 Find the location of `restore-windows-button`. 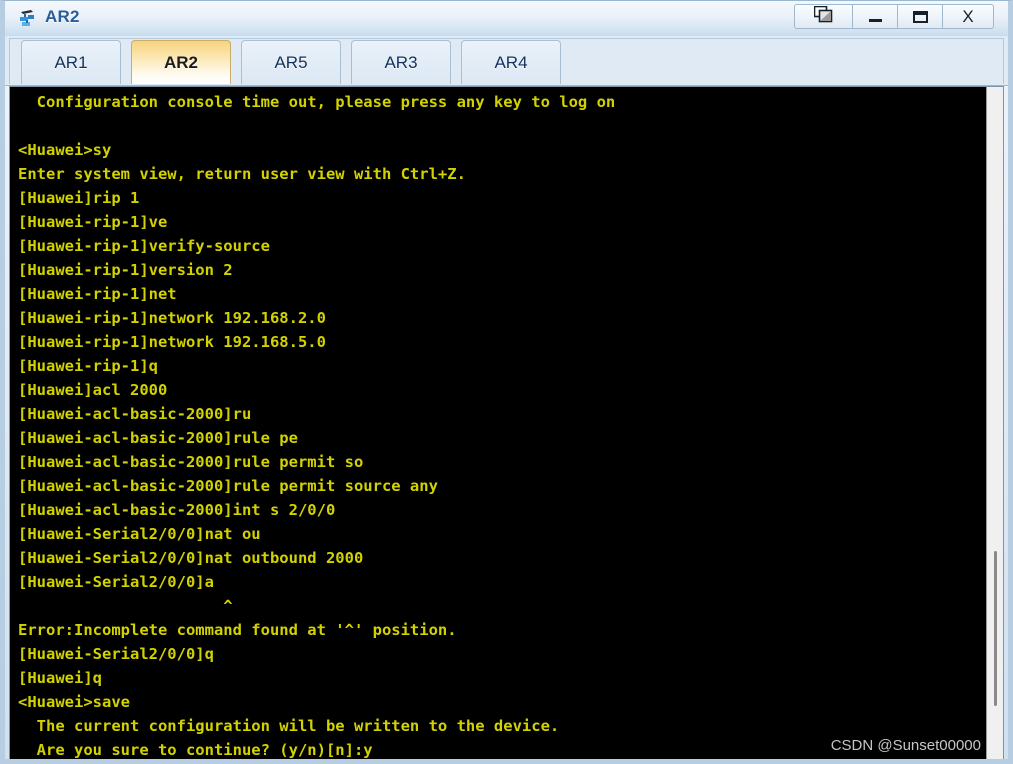

restore-windows-button is located at coordinates (823, 16).